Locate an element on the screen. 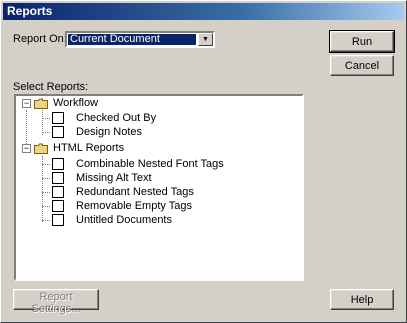  cancel-button: Cancel is located at coordinates (362, 65).